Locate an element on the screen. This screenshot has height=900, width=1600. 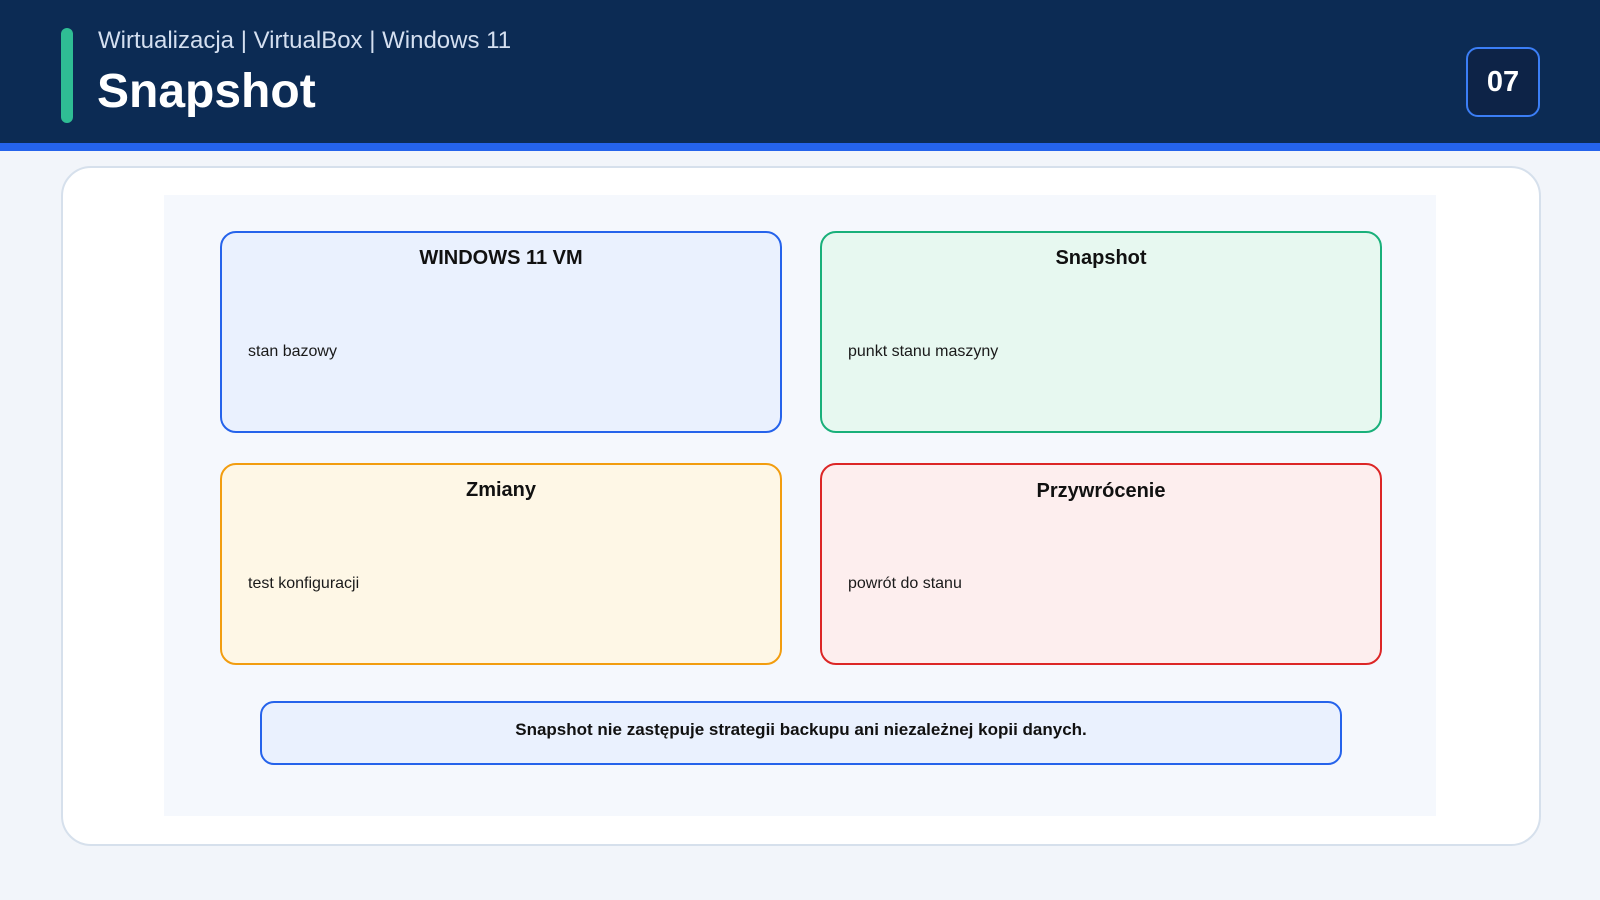
box-windows-vm: WINDOWS 11 VM stan bazowy is located at coordinates (501, 332).